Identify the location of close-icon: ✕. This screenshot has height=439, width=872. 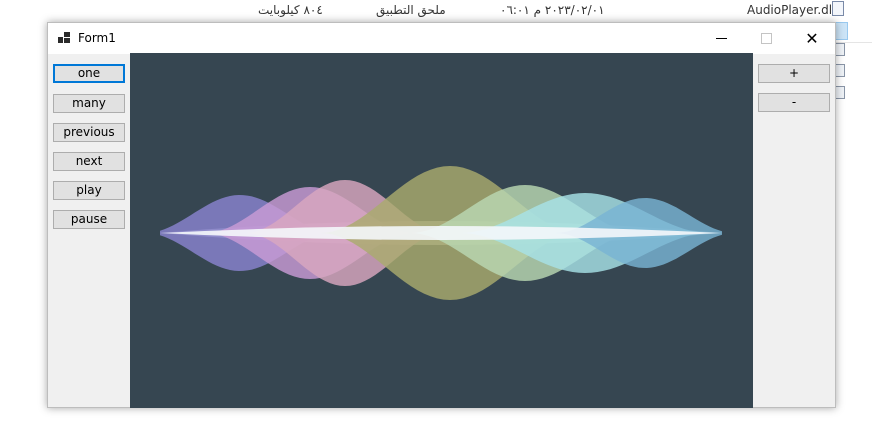
(812, 38).